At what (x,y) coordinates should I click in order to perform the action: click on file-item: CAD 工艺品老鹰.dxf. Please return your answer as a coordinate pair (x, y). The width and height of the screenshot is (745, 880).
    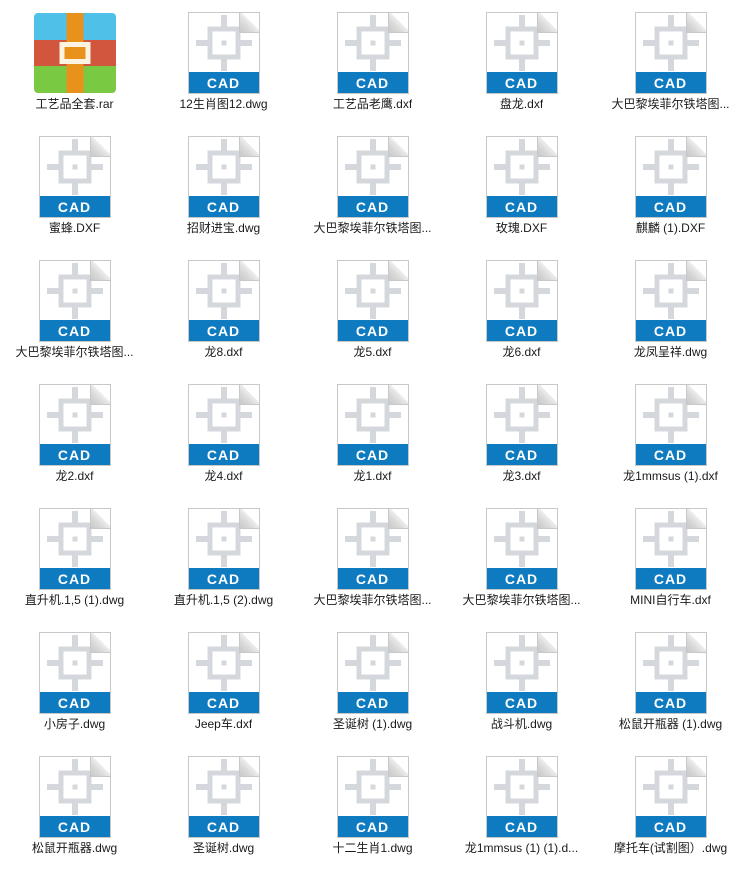
    Looking at the image, I should click on (372, 74).